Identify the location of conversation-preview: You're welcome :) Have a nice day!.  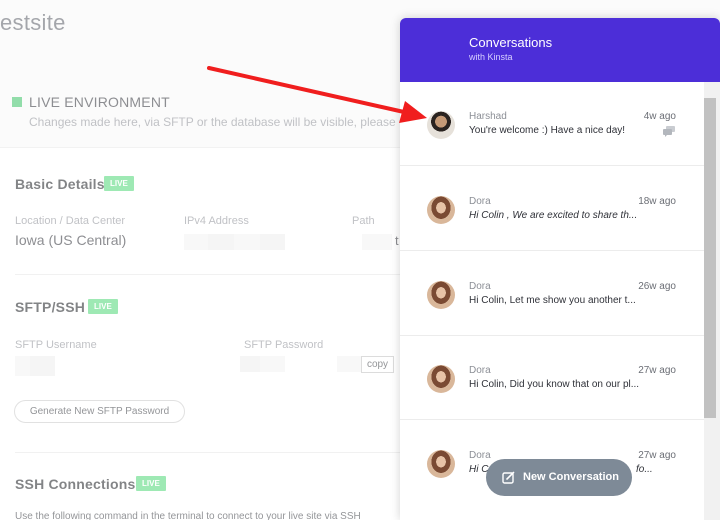
(547, 130).